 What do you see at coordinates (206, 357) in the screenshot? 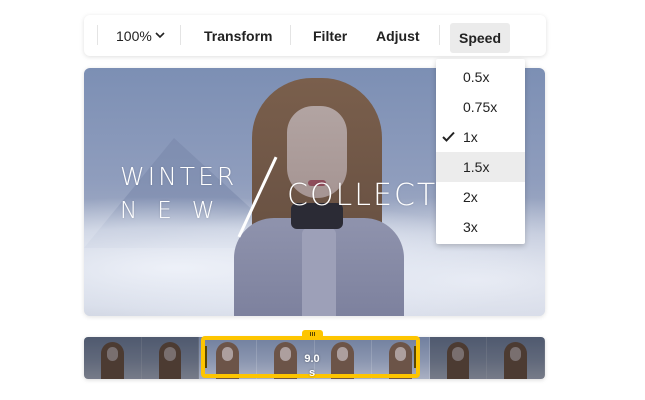
I see `trim-handle-left` at bounding box center [206, 357].